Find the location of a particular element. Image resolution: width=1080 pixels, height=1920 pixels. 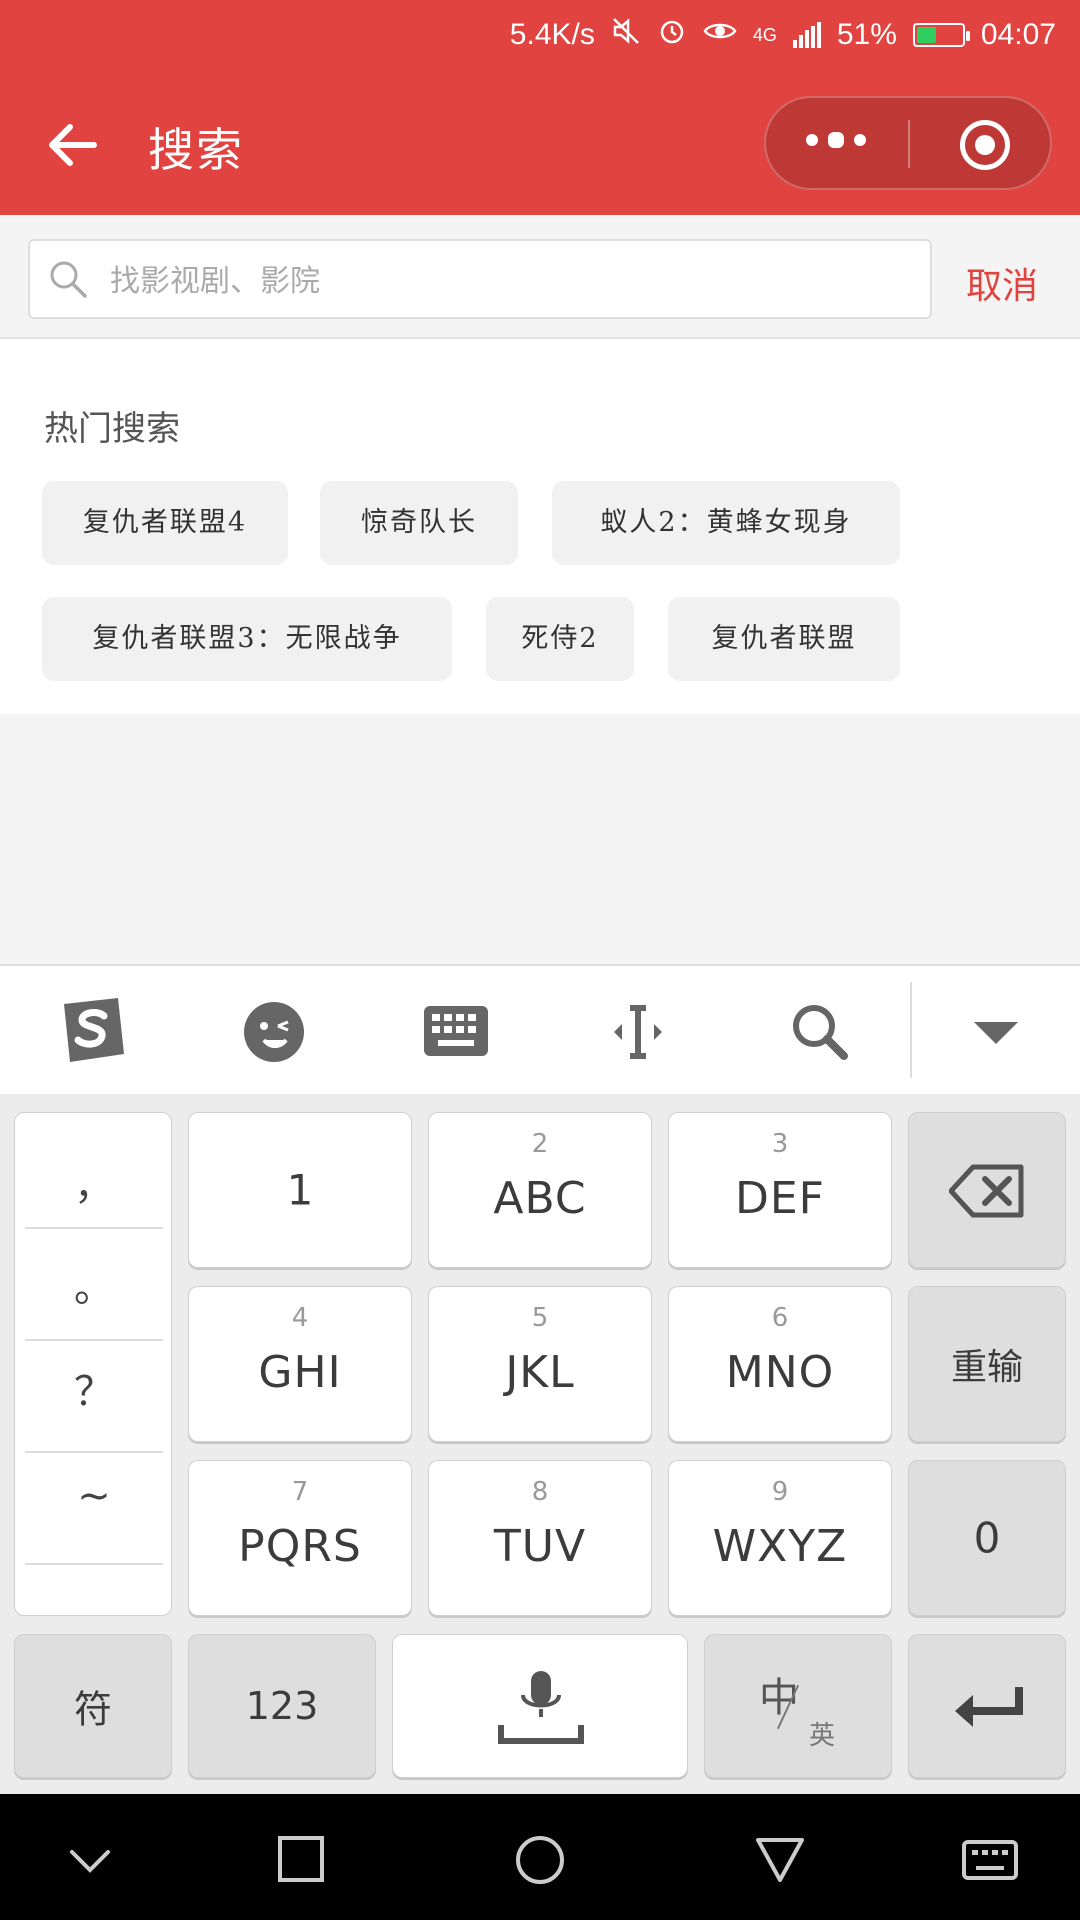

system-nav-bar is located at coordinates (540, 1857).